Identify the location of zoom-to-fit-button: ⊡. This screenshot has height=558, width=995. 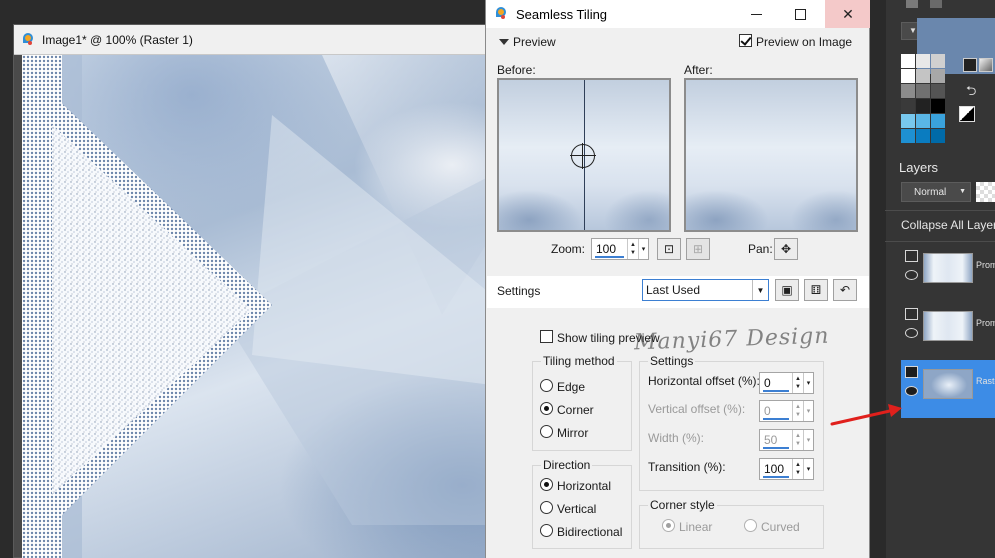
(669, 249).